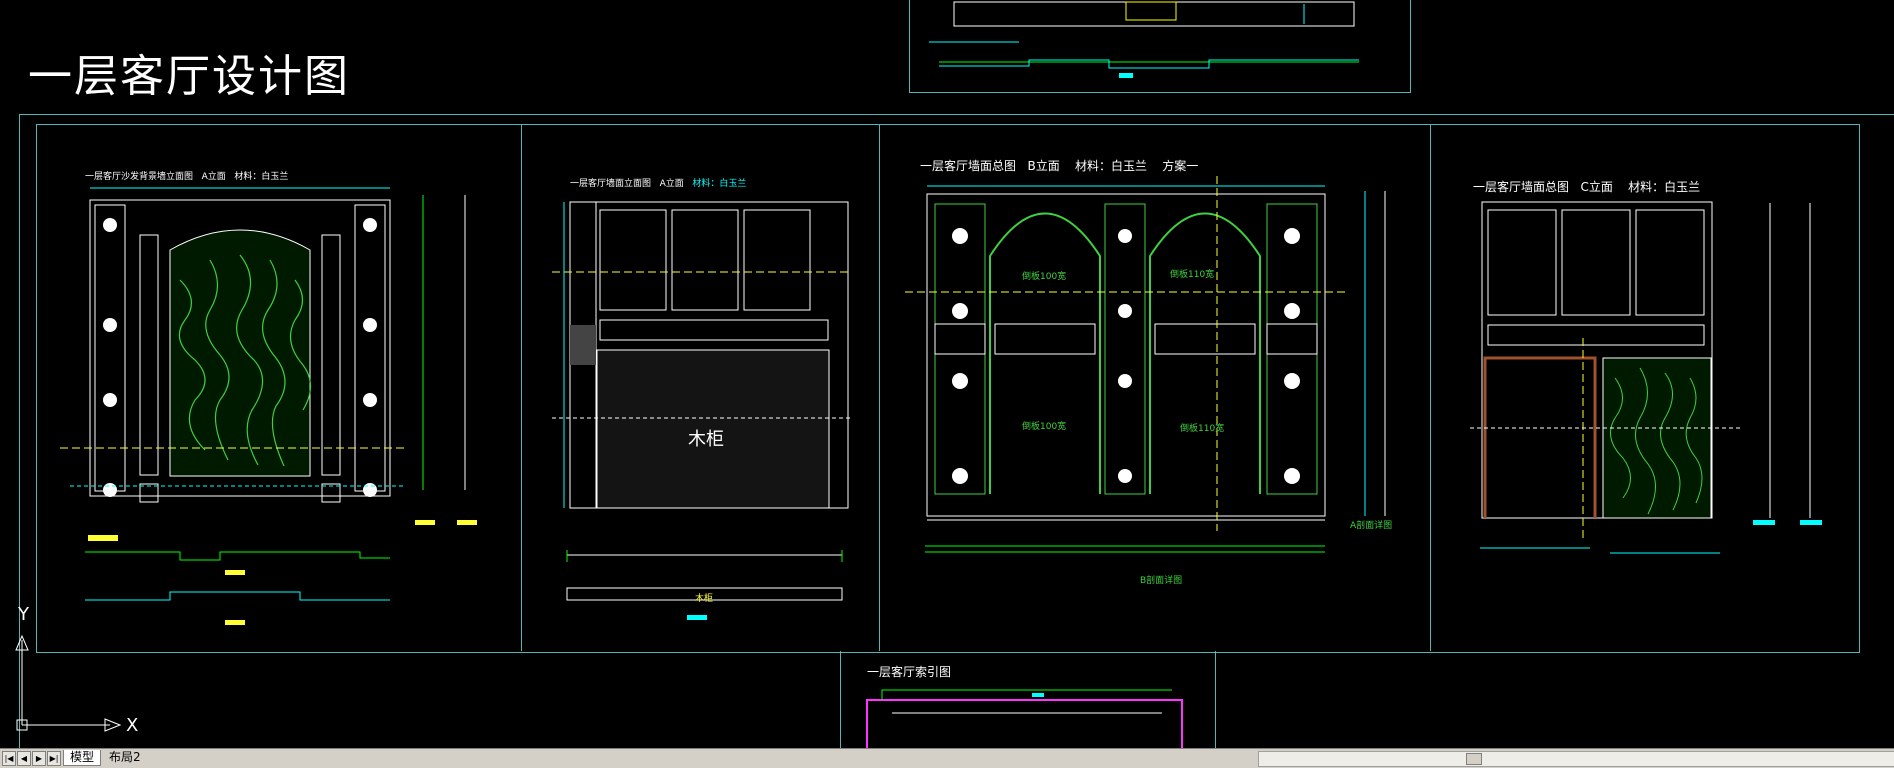 The width and height of the screenshot is (1894, 768). What do you see at coordinates (1044, 427) in the screenshot?
I see `panel-c-tag-bot-left: 倒板100宽` at bounding box center [1044, 427].